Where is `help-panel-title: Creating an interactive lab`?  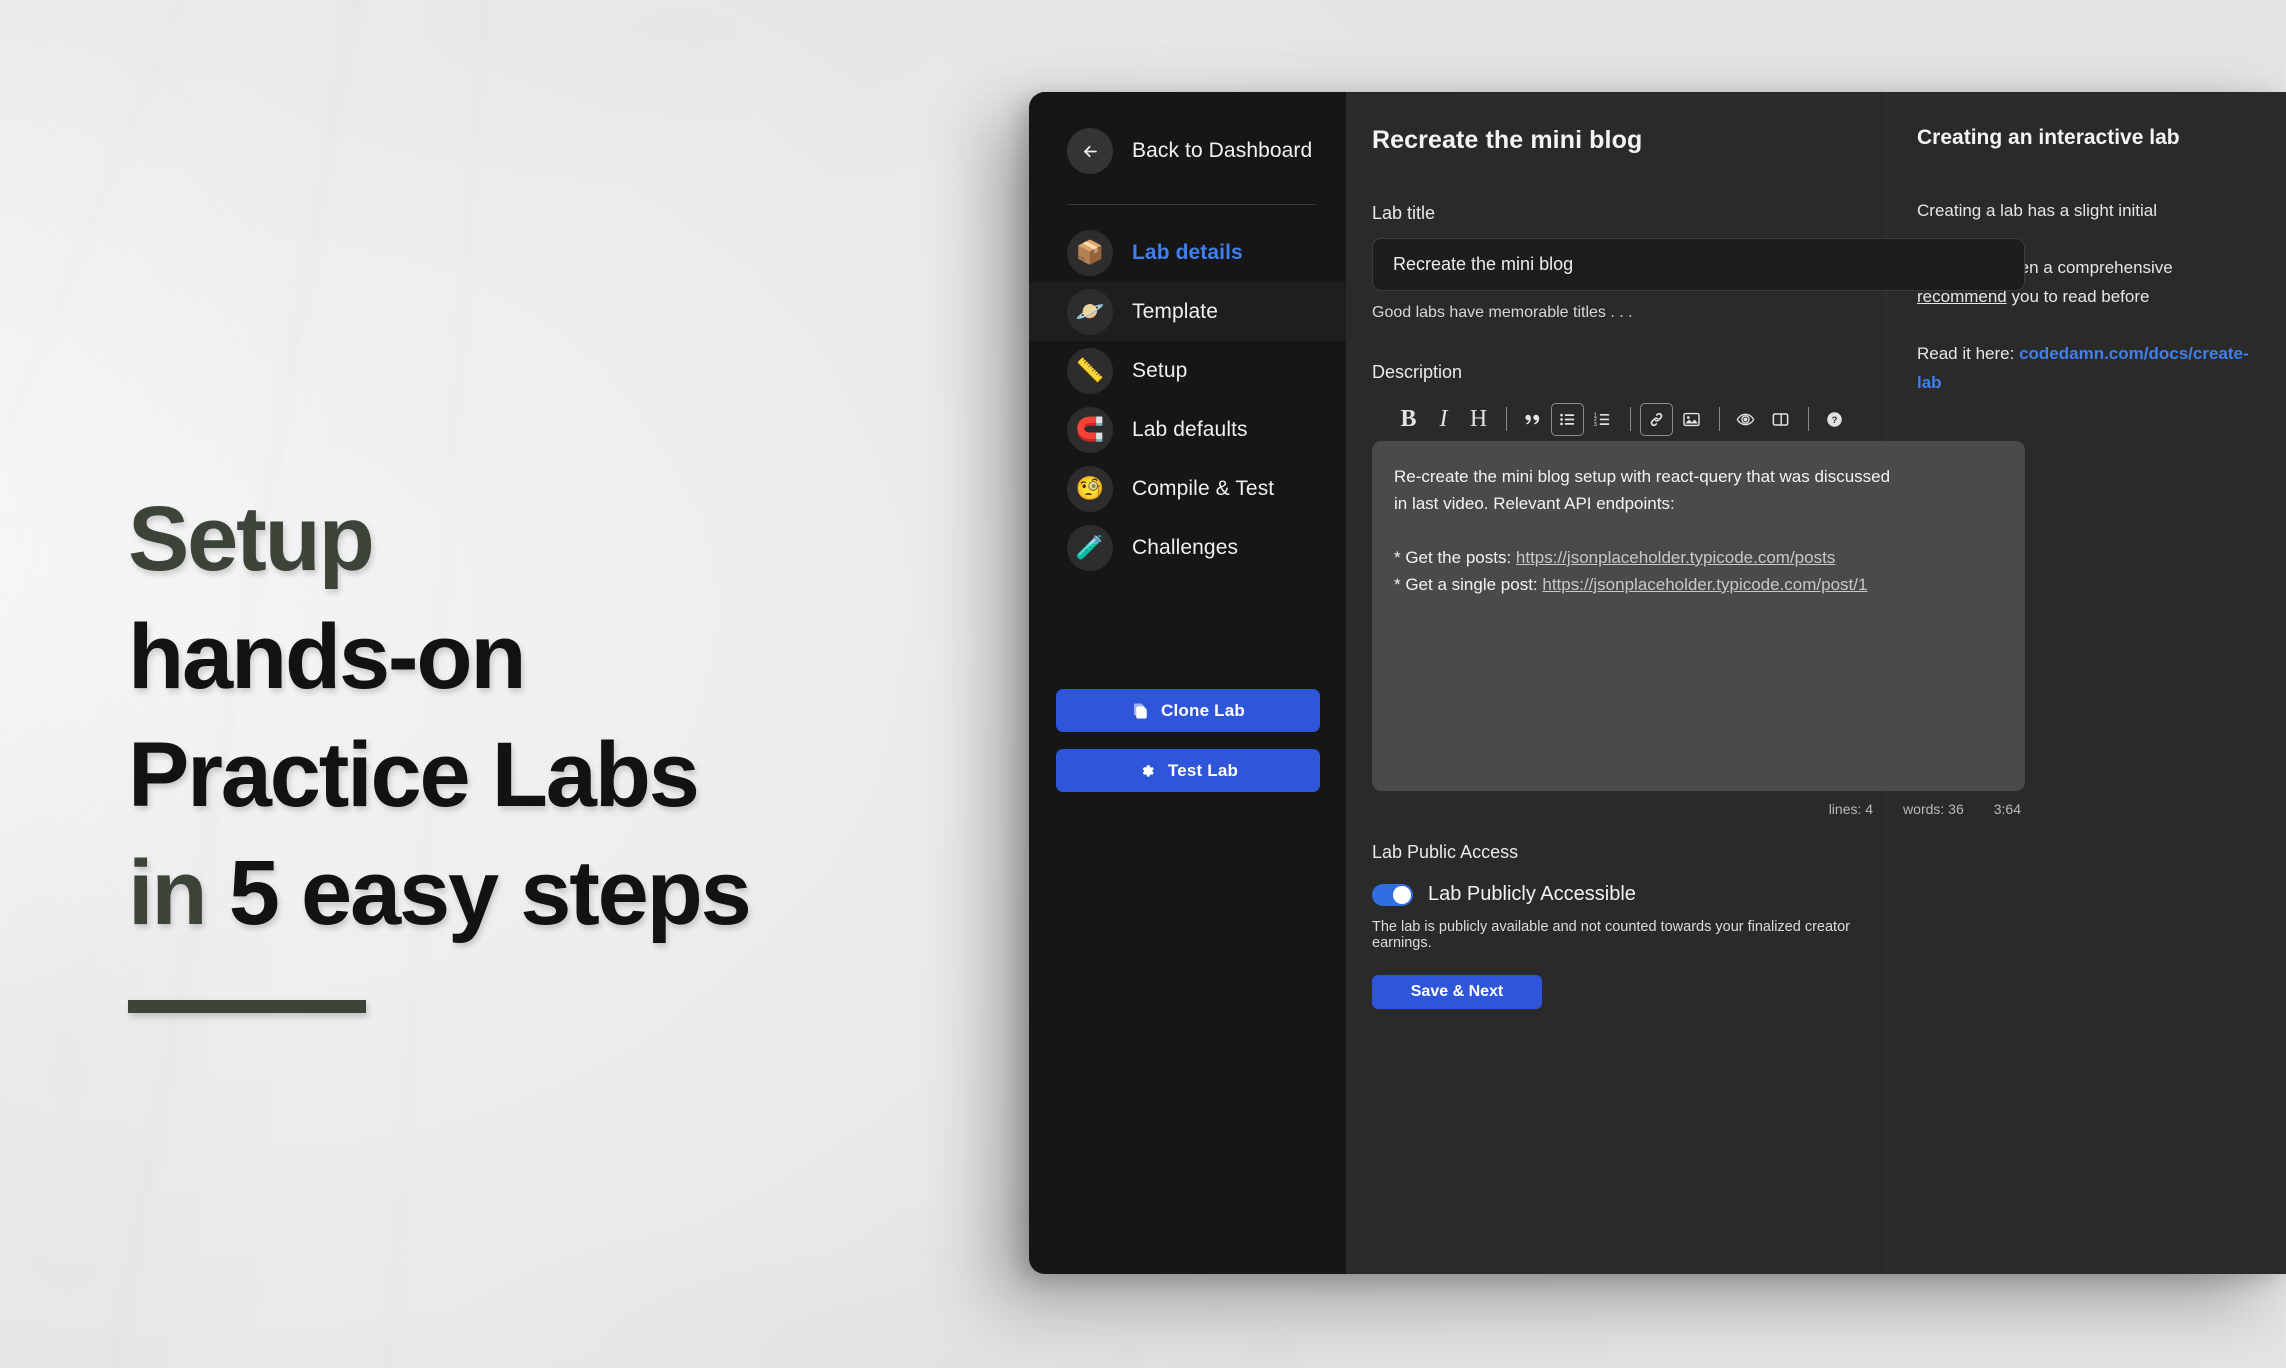
help-panel-title: Creating an interactive lab is located at coordinates (2048, 137).